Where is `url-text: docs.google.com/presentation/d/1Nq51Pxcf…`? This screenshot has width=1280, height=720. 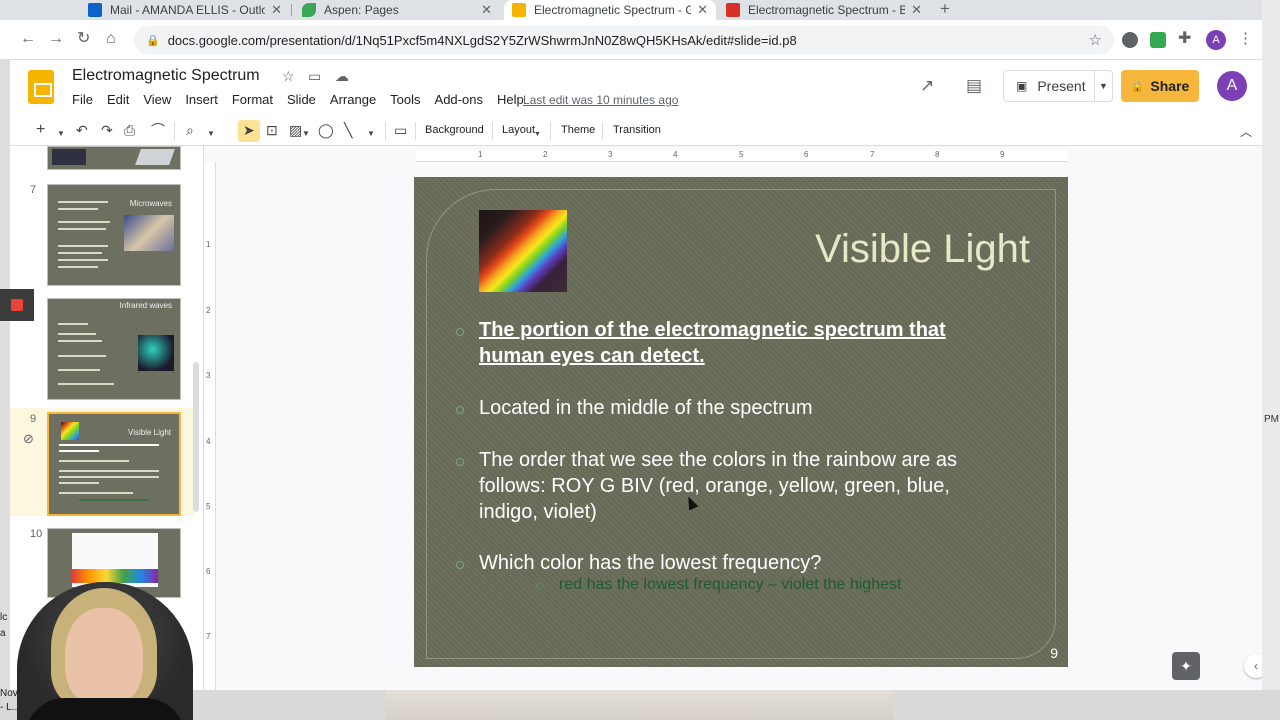
url-text: docs.google.com/presentation/d/1Nq51Pxcf… is located at coordinates (482, 40).